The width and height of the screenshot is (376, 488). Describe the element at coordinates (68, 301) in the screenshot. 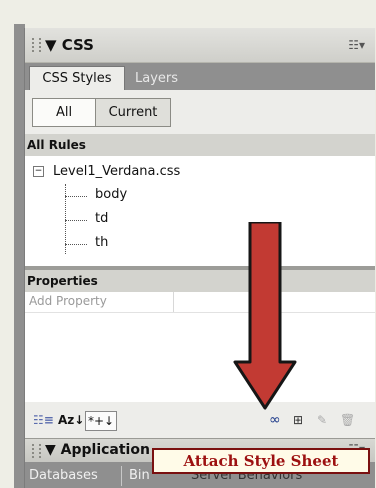

I see `add-property-link: Add Property` at that location.